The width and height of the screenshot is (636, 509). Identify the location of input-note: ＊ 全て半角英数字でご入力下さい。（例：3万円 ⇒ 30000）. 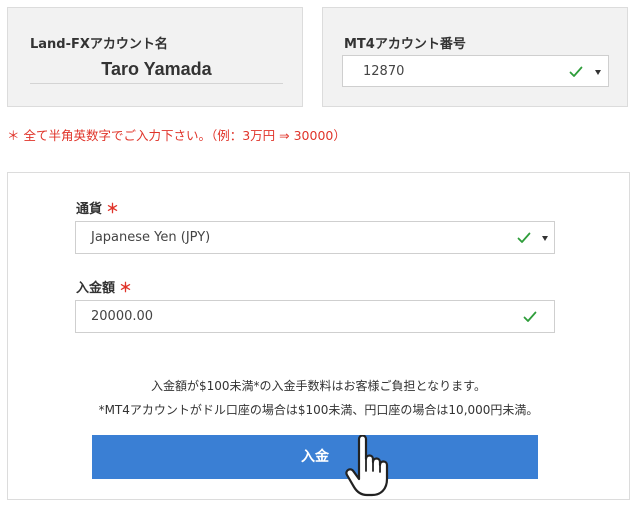
(176, 135).